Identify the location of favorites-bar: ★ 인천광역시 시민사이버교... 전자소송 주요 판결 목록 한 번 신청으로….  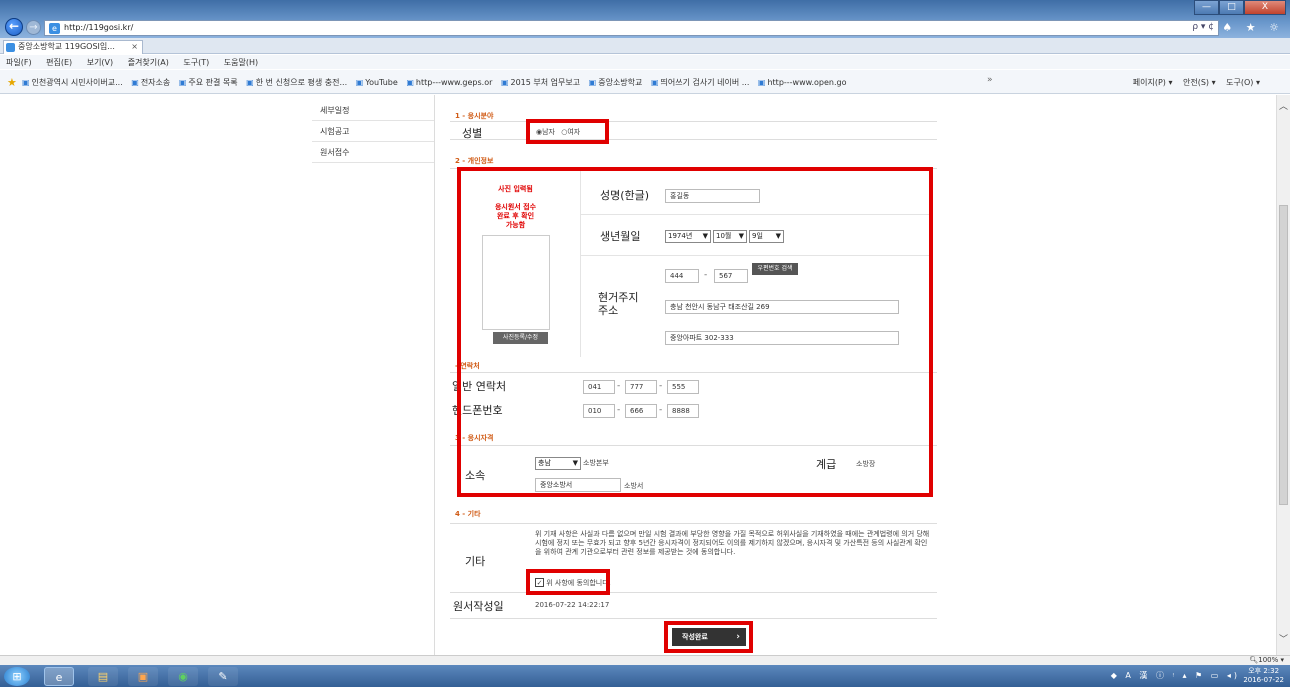
(645, 82).